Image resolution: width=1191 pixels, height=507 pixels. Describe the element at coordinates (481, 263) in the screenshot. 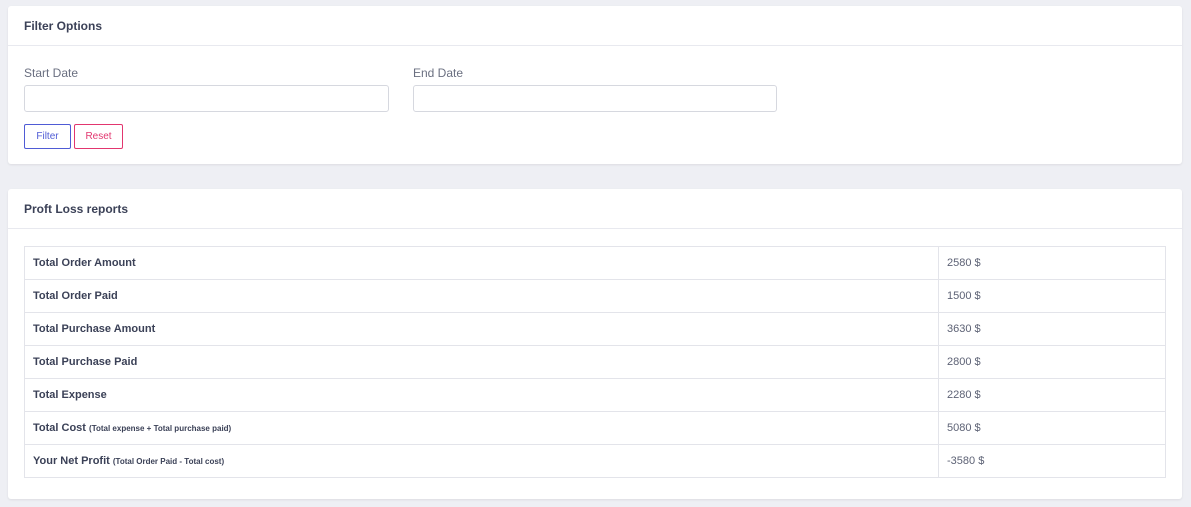

I see `row-label: Total Order Amount` at that location.